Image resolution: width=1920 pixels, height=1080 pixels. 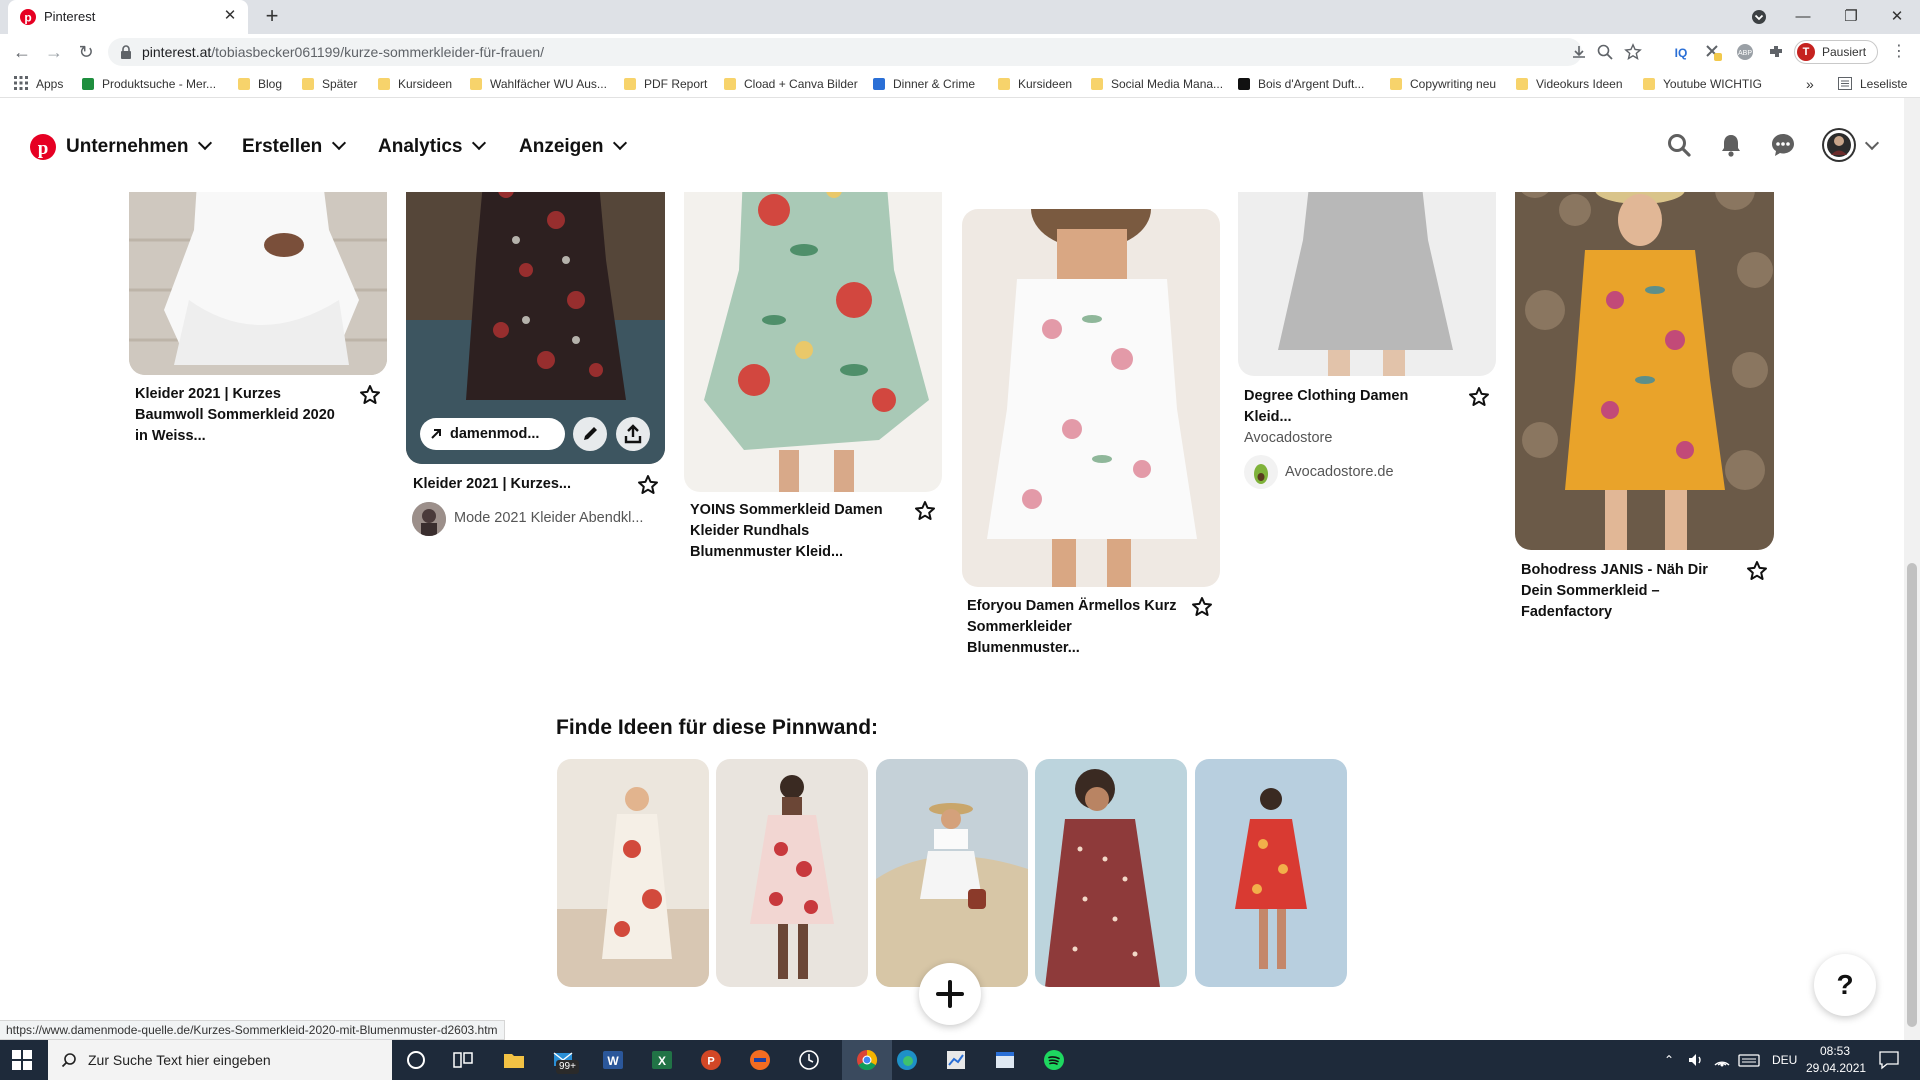 What do you see at coordinates (139, 146) in the screenshot?
I see `nav-unternehmen: Unternehmen` at bounding box center [139, 146].